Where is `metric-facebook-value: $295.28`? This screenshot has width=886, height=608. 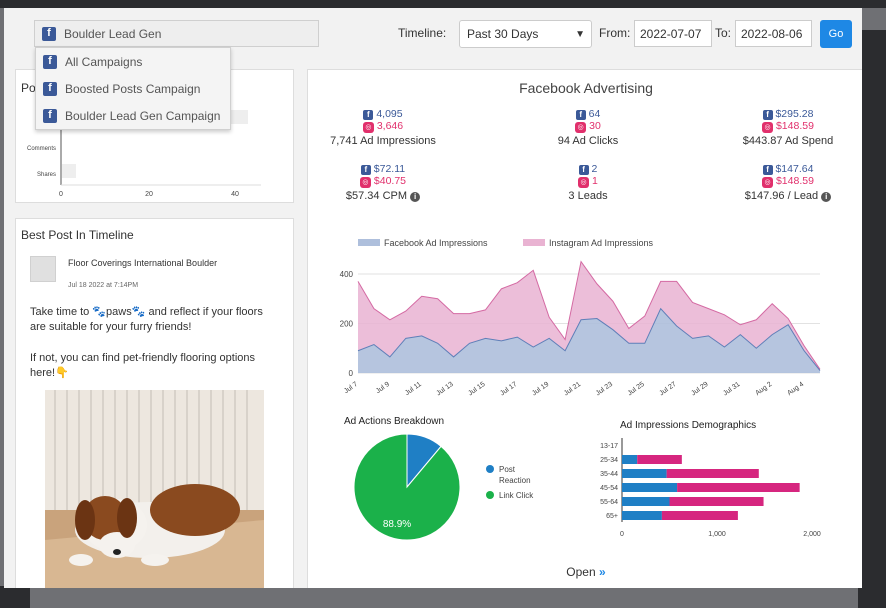 metric-facebook-value: $295.28 is located at coordinates (794, 114).